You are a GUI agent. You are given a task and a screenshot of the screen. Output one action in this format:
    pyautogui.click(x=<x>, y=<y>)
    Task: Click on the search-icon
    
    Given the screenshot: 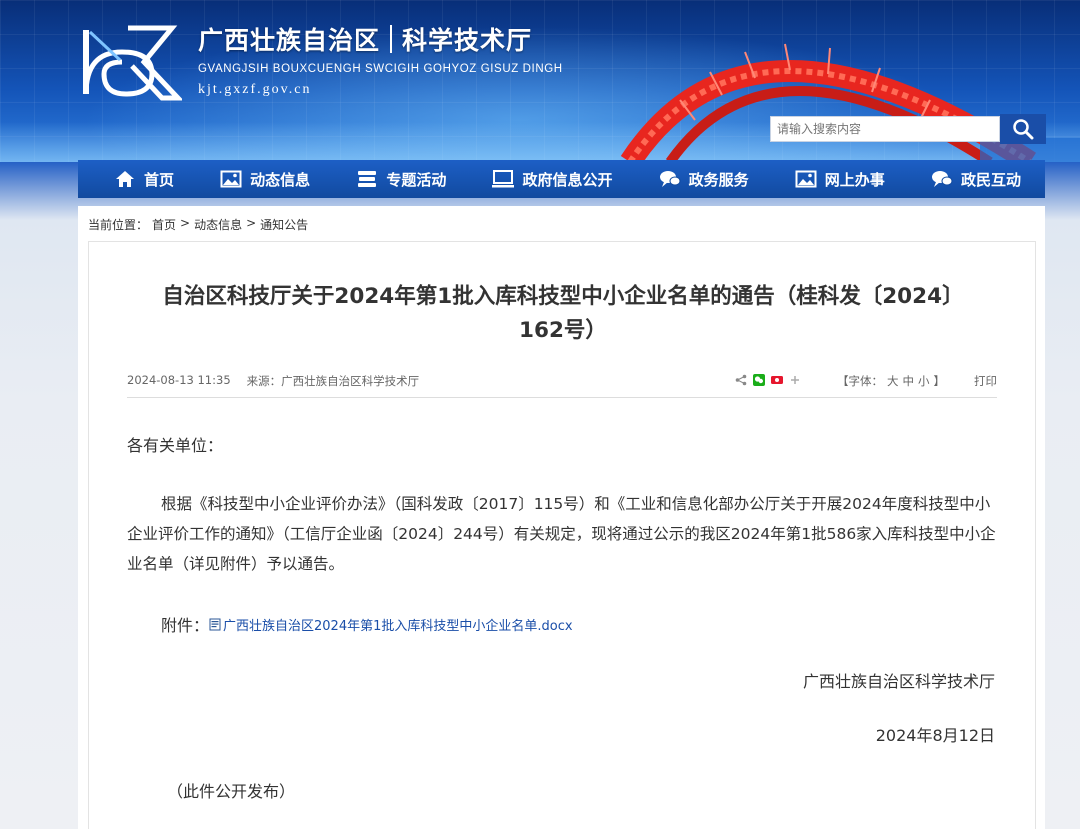 What is the action you would take?
    pyautogui.click(x=1023, y=129)
    